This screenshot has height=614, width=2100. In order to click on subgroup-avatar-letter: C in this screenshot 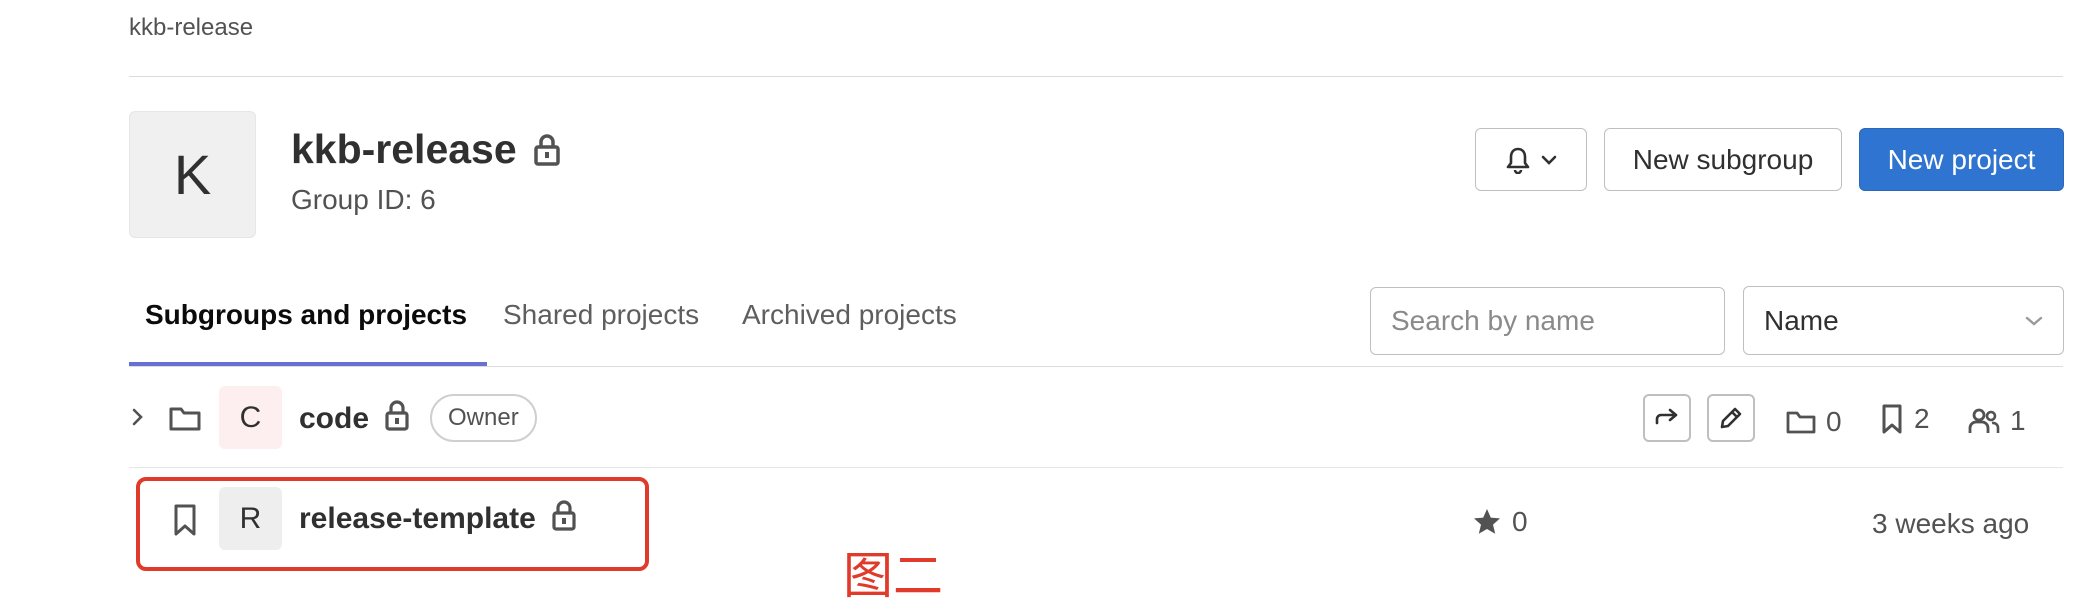, I will do `click(250, 417)`.